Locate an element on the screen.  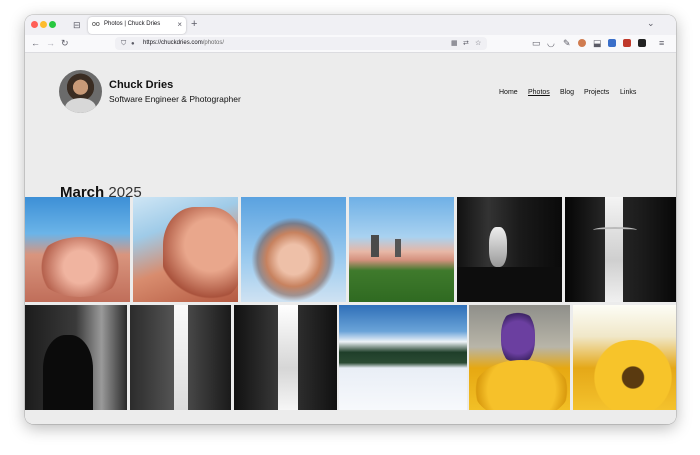
site-name: Chuck Dries is located at coordinates (141, 85).